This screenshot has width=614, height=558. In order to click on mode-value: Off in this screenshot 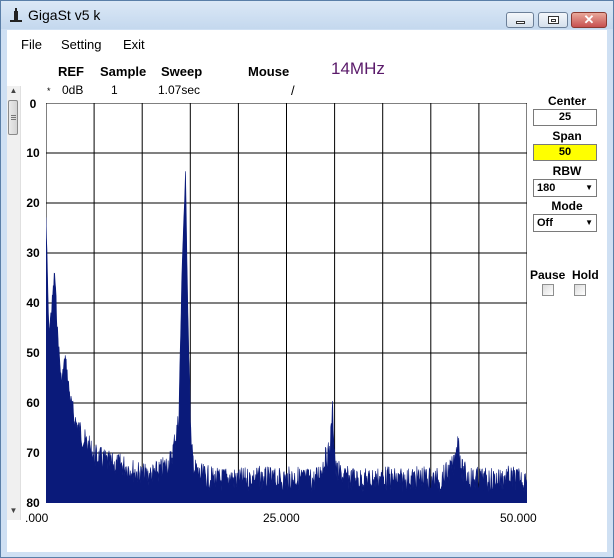, I will do `click(545, 223)`.